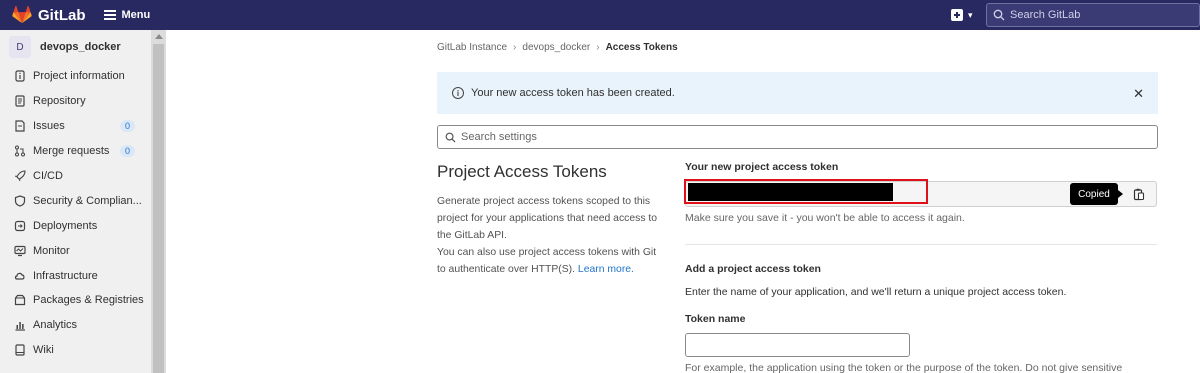  Describe the element at coordinates (158, 208) in the screenshot. I see `scrollbar-thumb` at that location.